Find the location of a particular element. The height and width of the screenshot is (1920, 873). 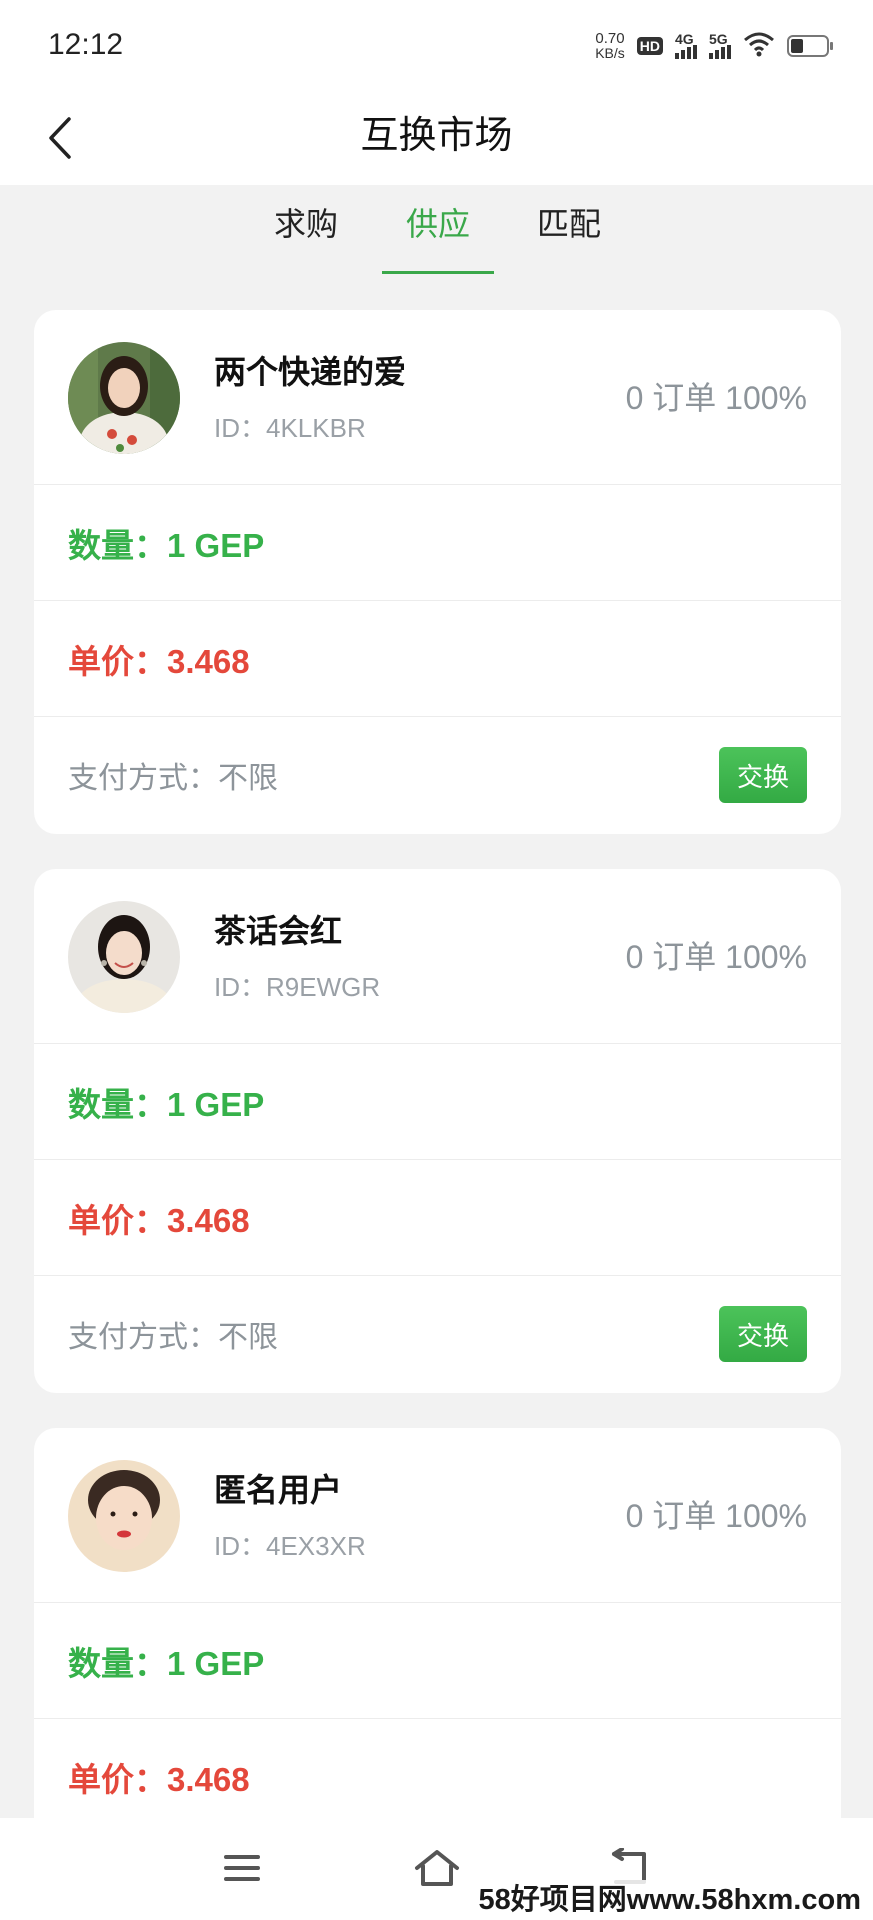

seller-id: ID：4KLKBR is located at coordinates (290, 428).